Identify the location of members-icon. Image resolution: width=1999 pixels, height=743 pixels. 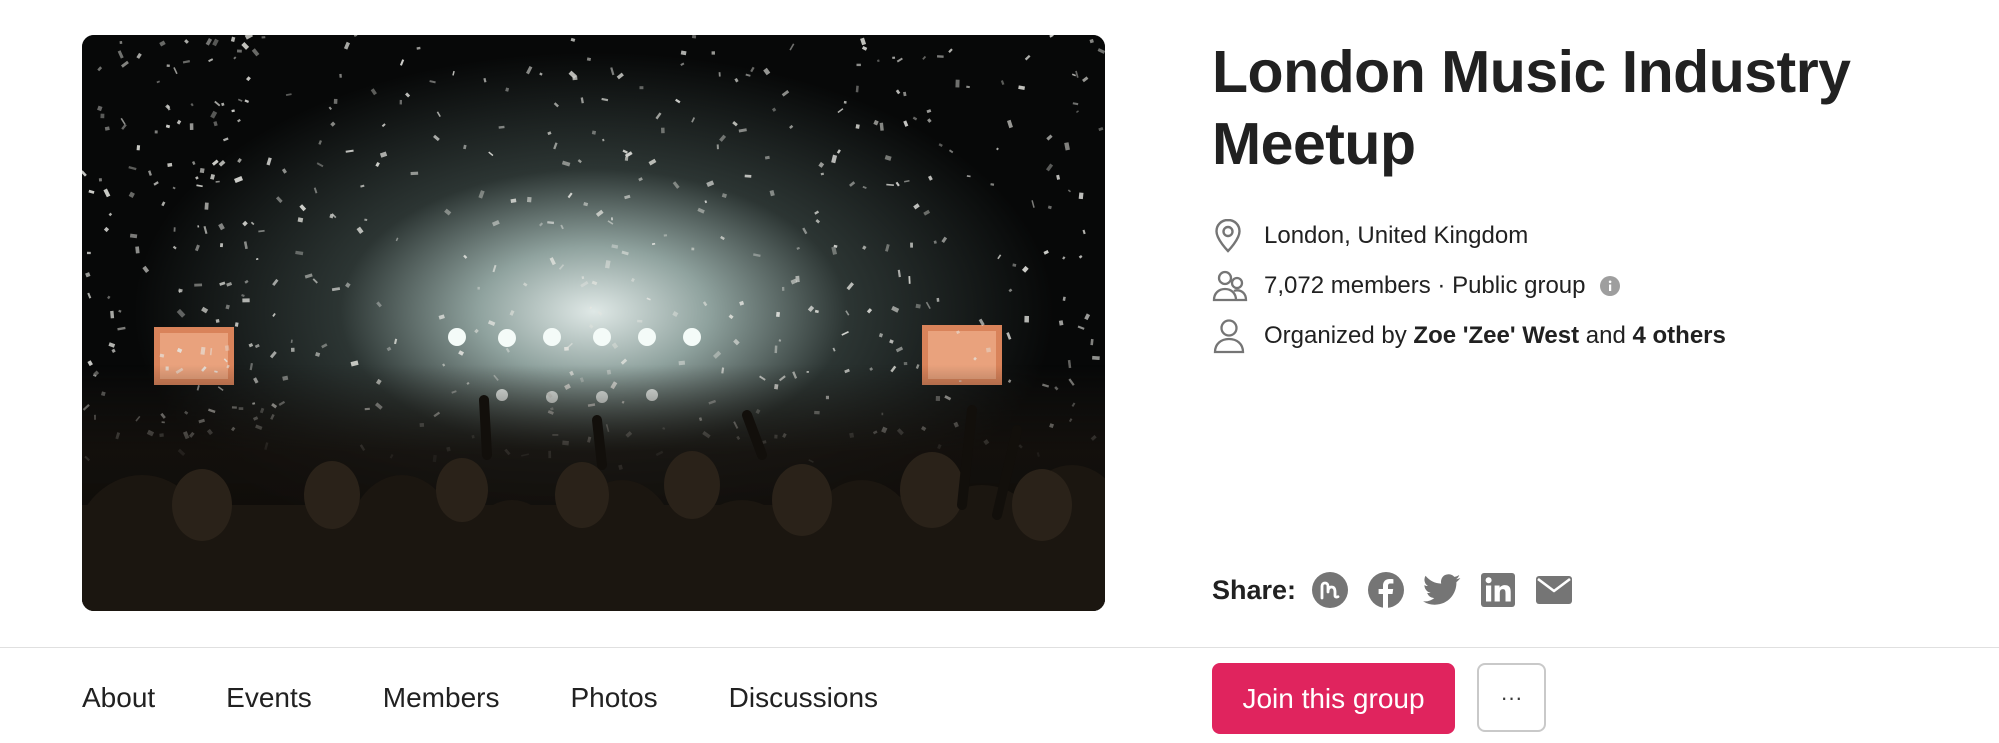
(1232, 286).